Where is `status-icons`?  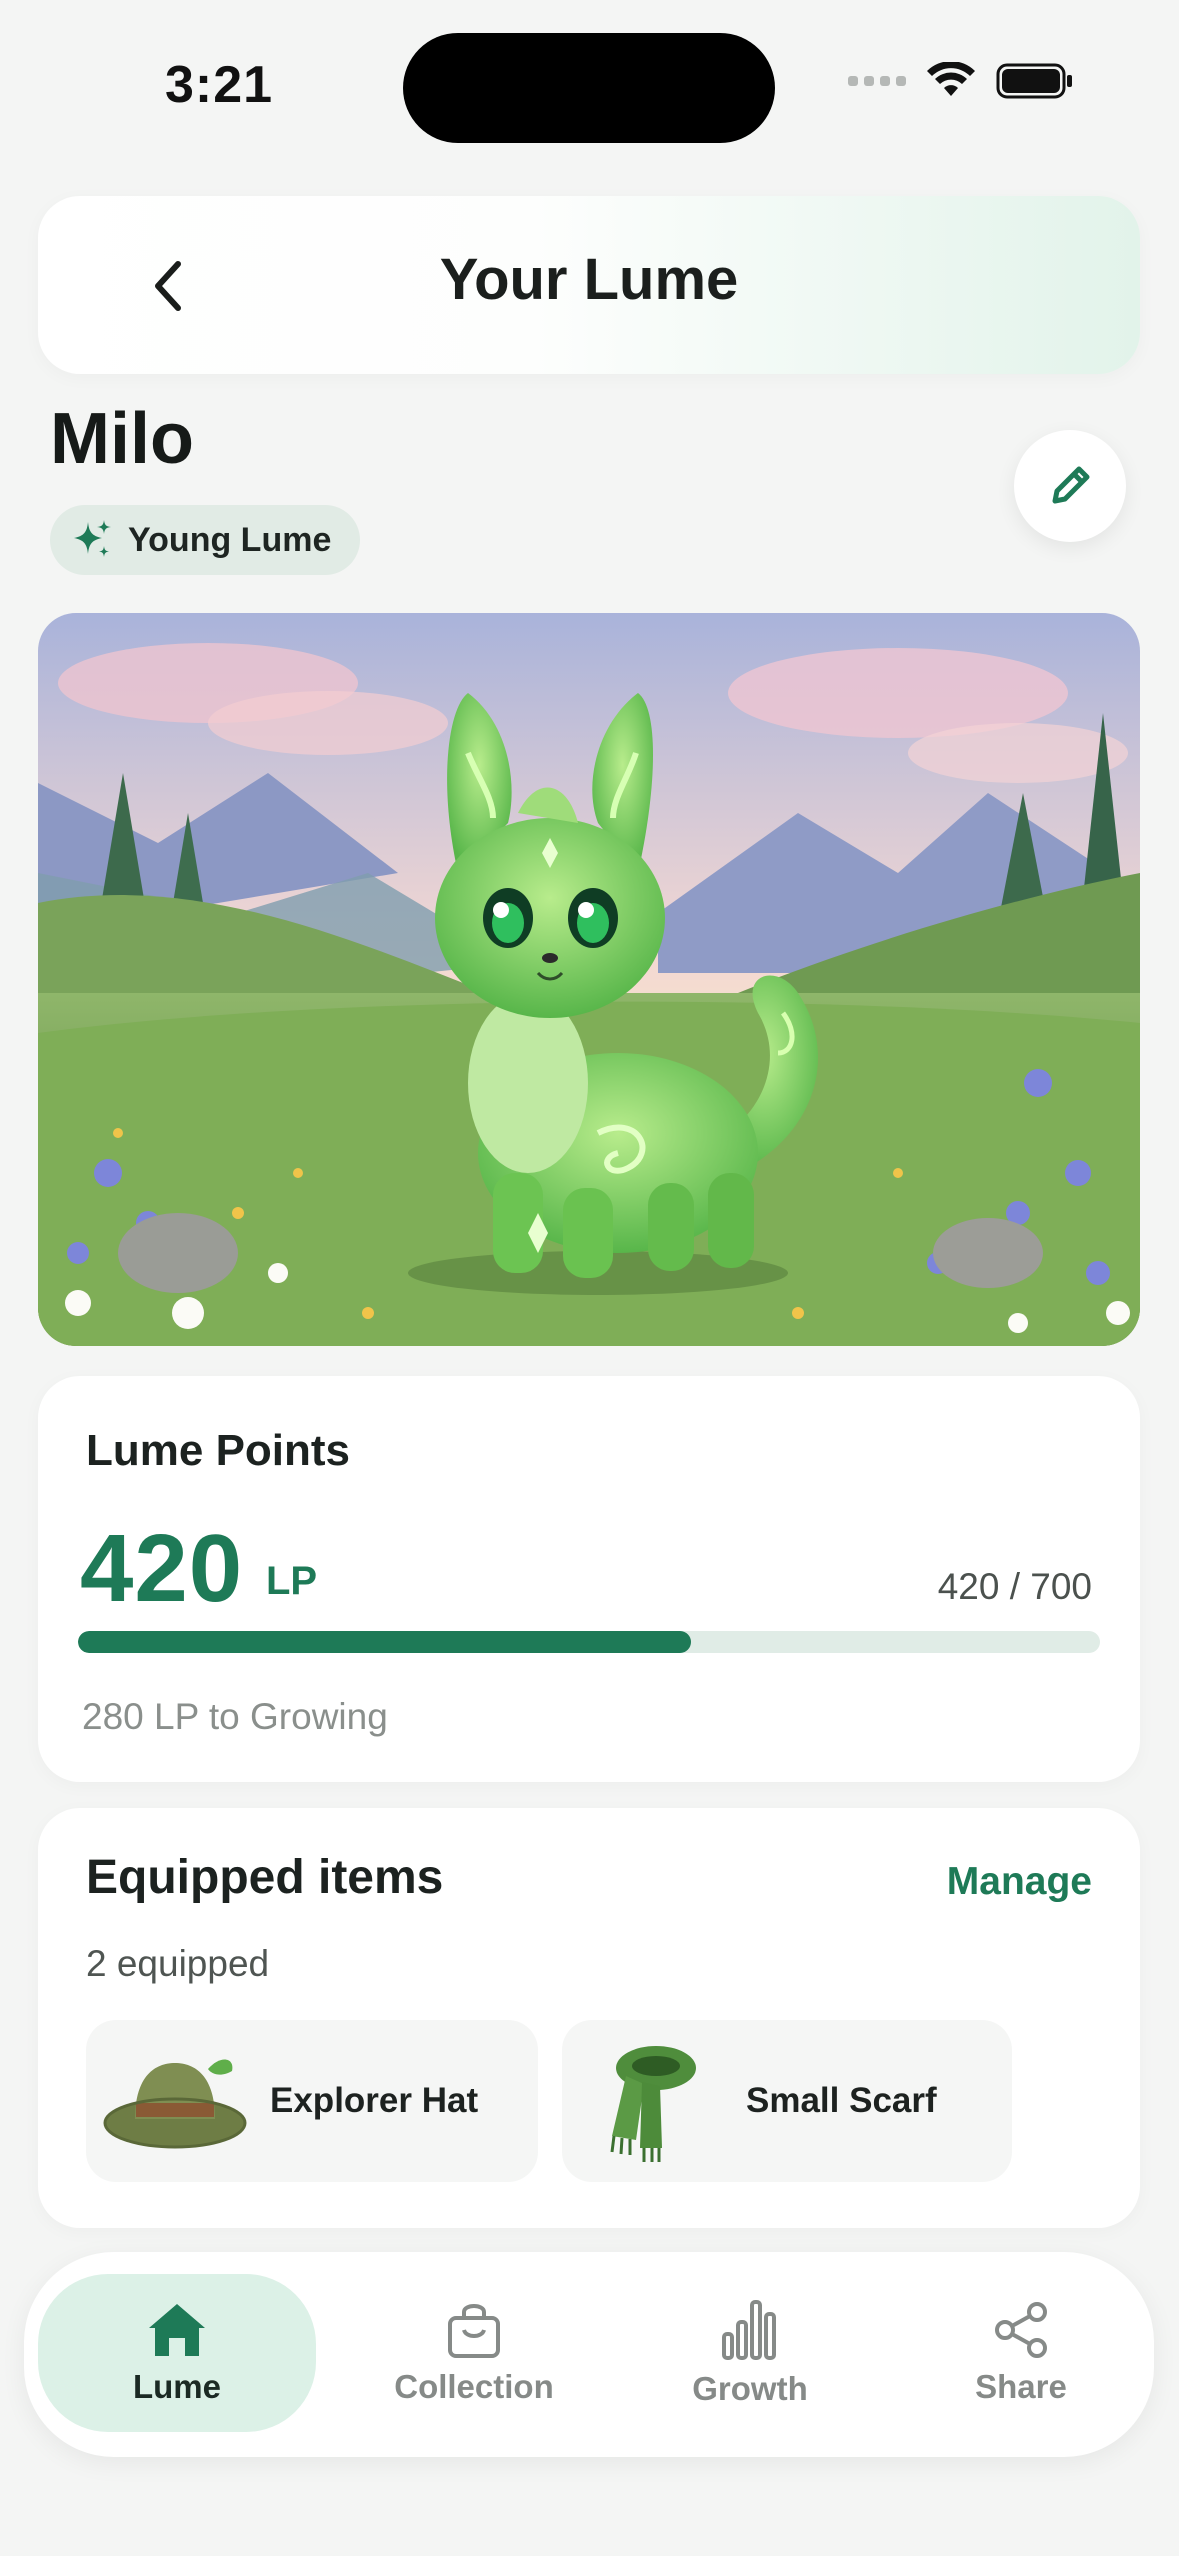 status-icons is located at coordinates (961, 81).